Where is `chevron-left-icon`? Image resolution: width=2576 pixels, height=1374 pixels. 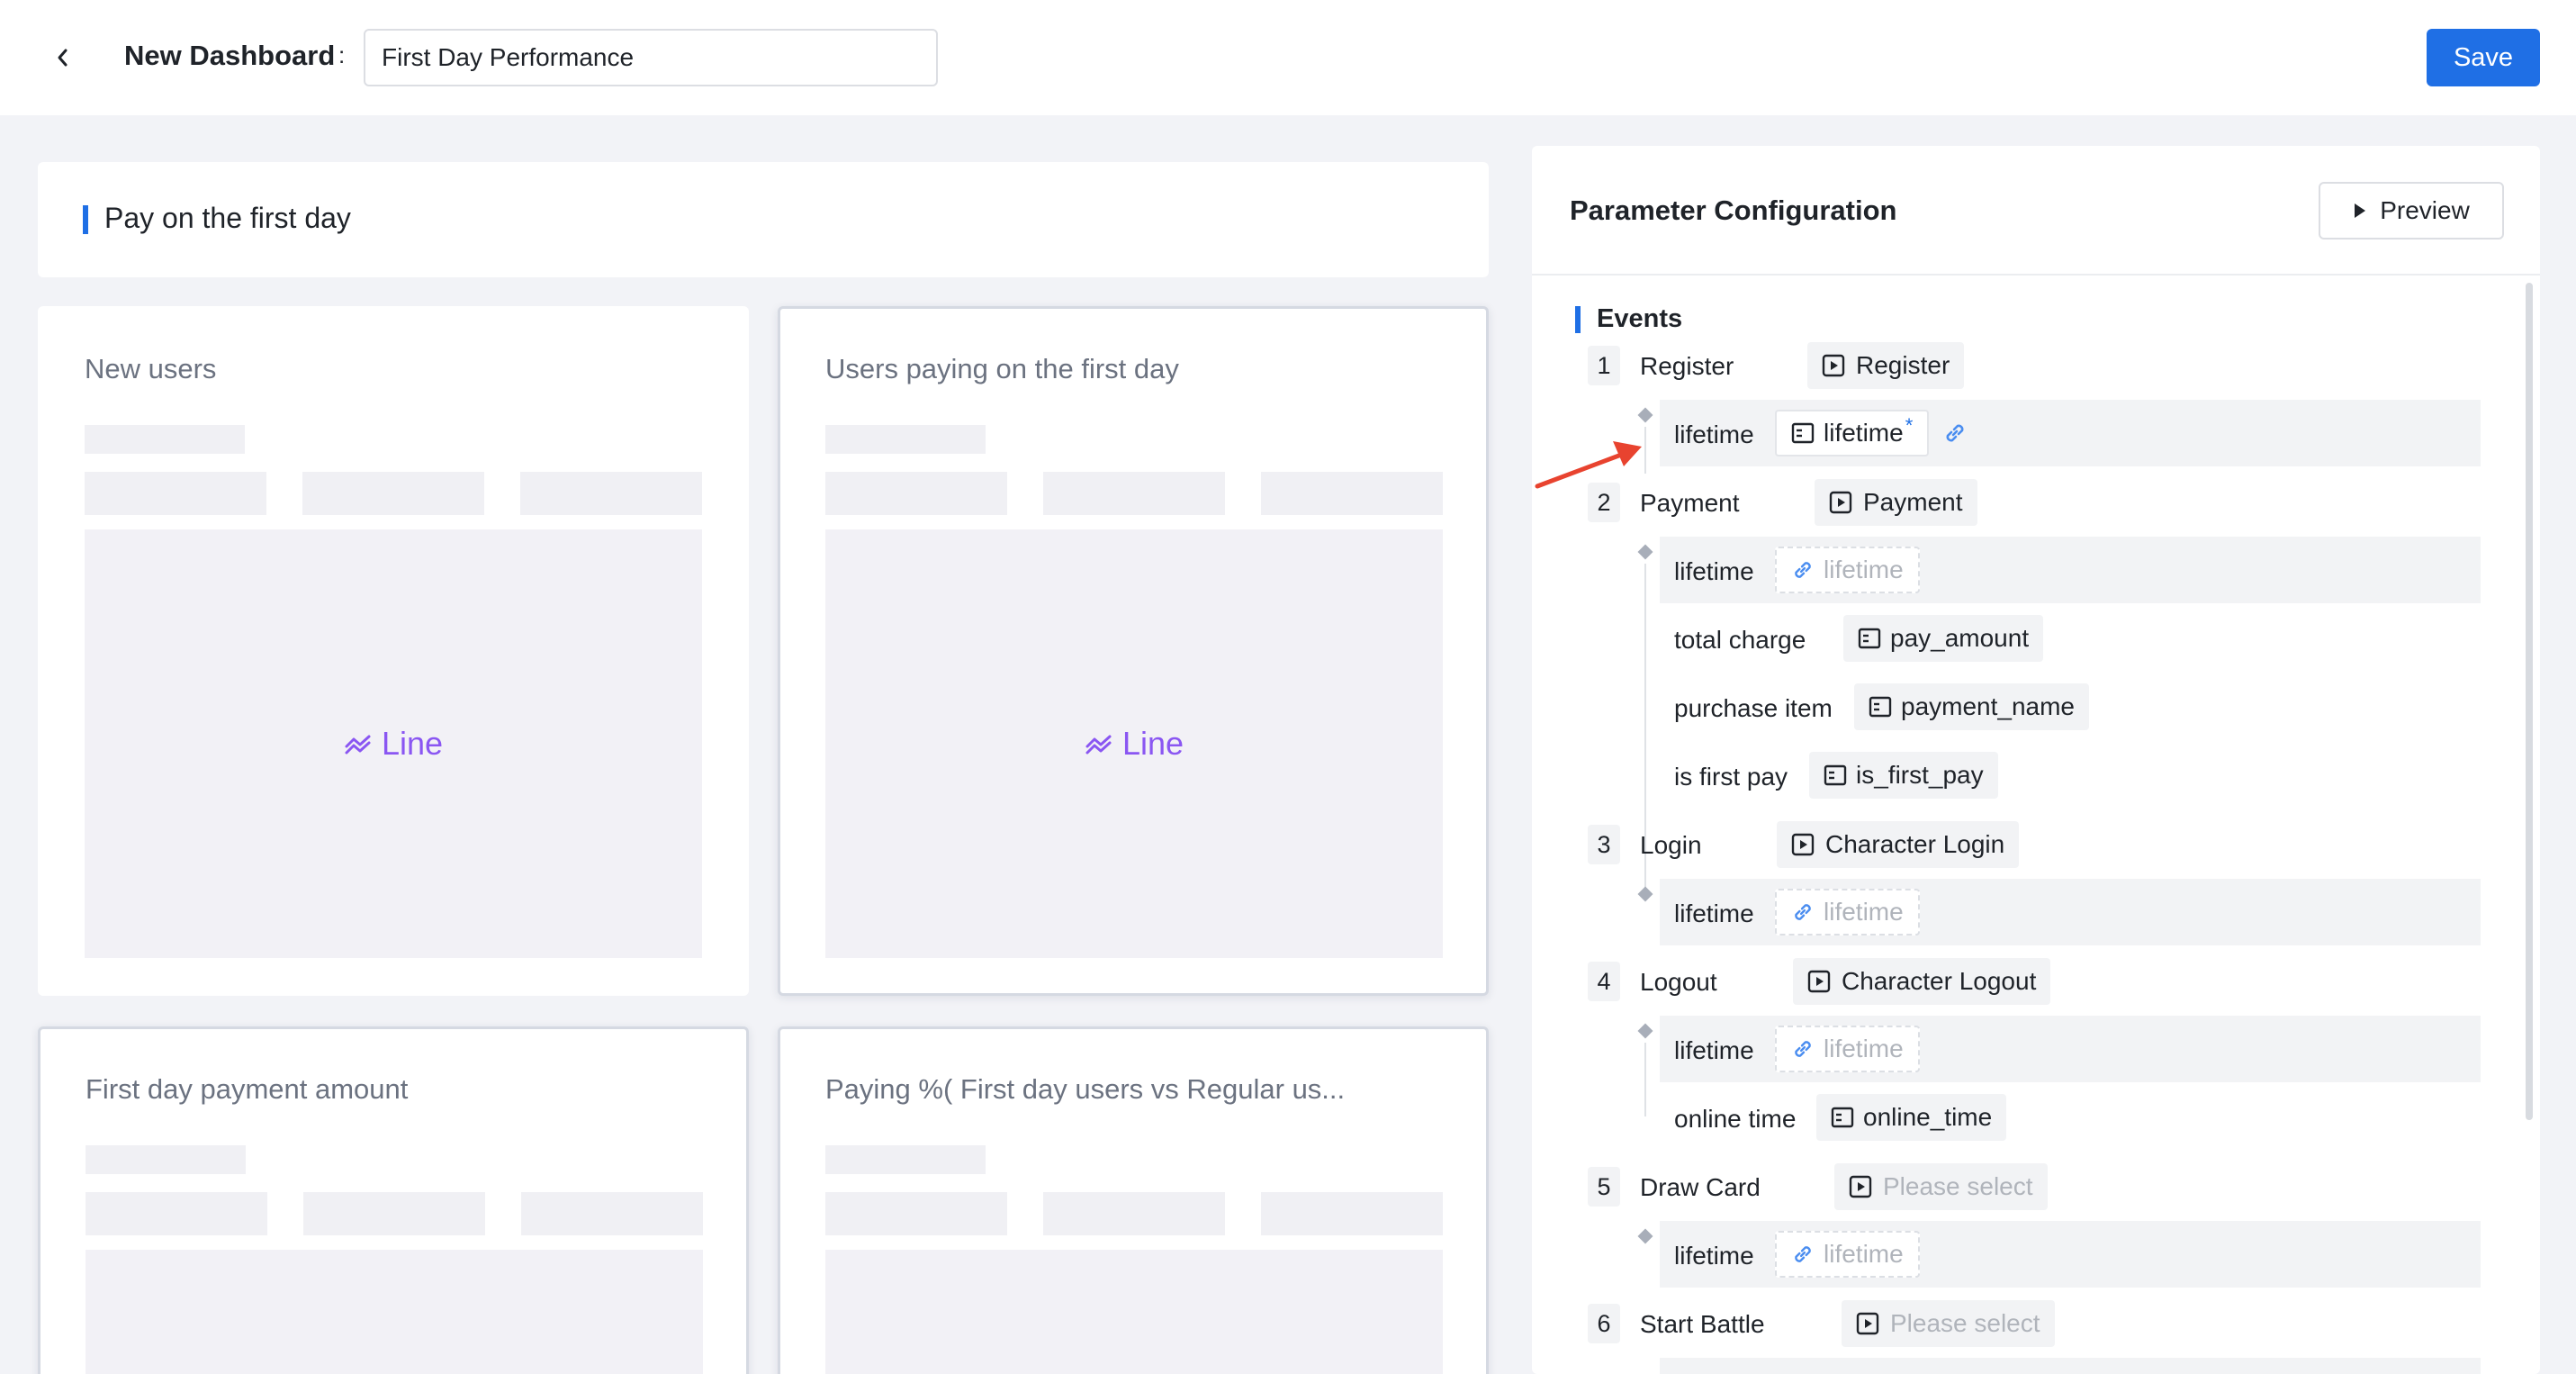 chevron-left-icon is located at coordinates (63, 58).